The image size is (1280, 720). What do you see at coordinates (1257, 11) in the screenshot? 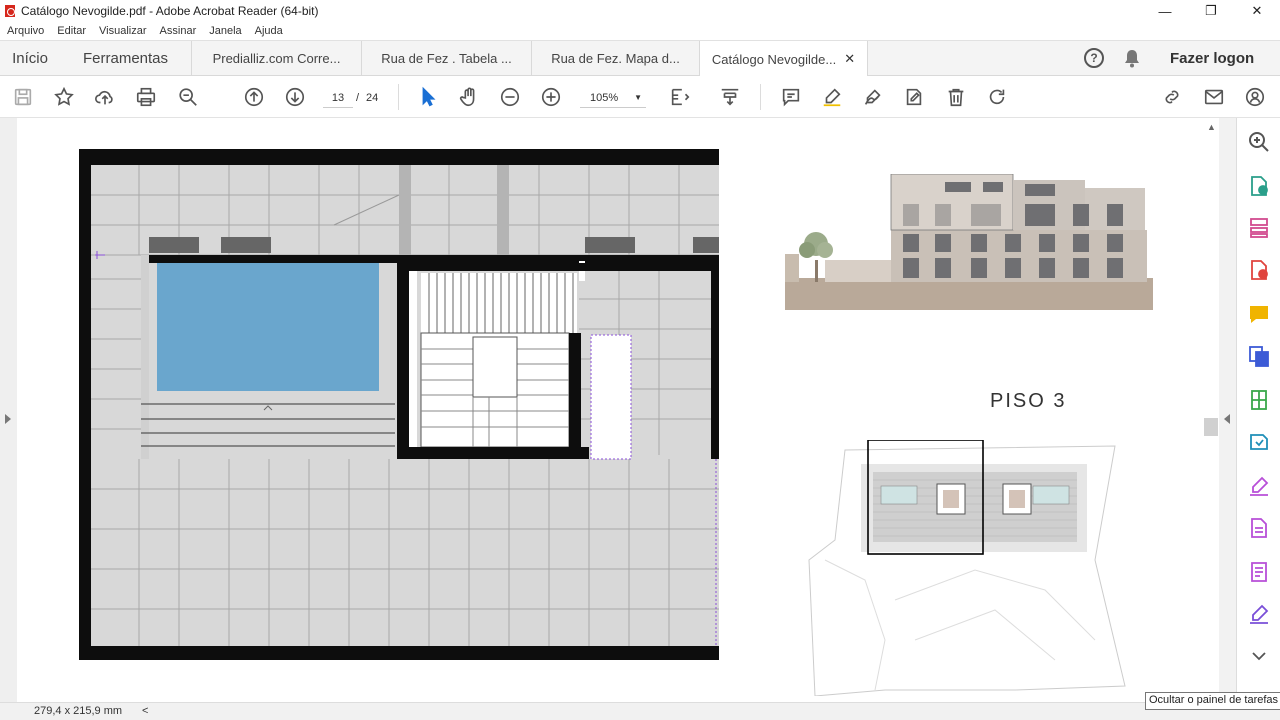
I see `close-window-button: ✕` at bounding box center [1257, 11].